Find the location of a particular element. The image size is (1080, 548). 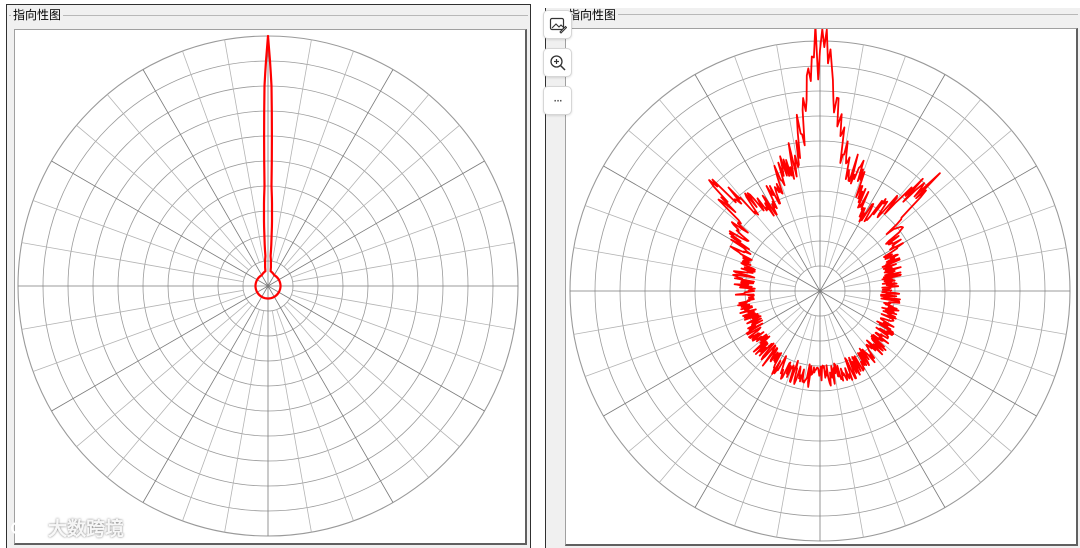

image-toolbar: ··· is located at coordinates (558, 62).